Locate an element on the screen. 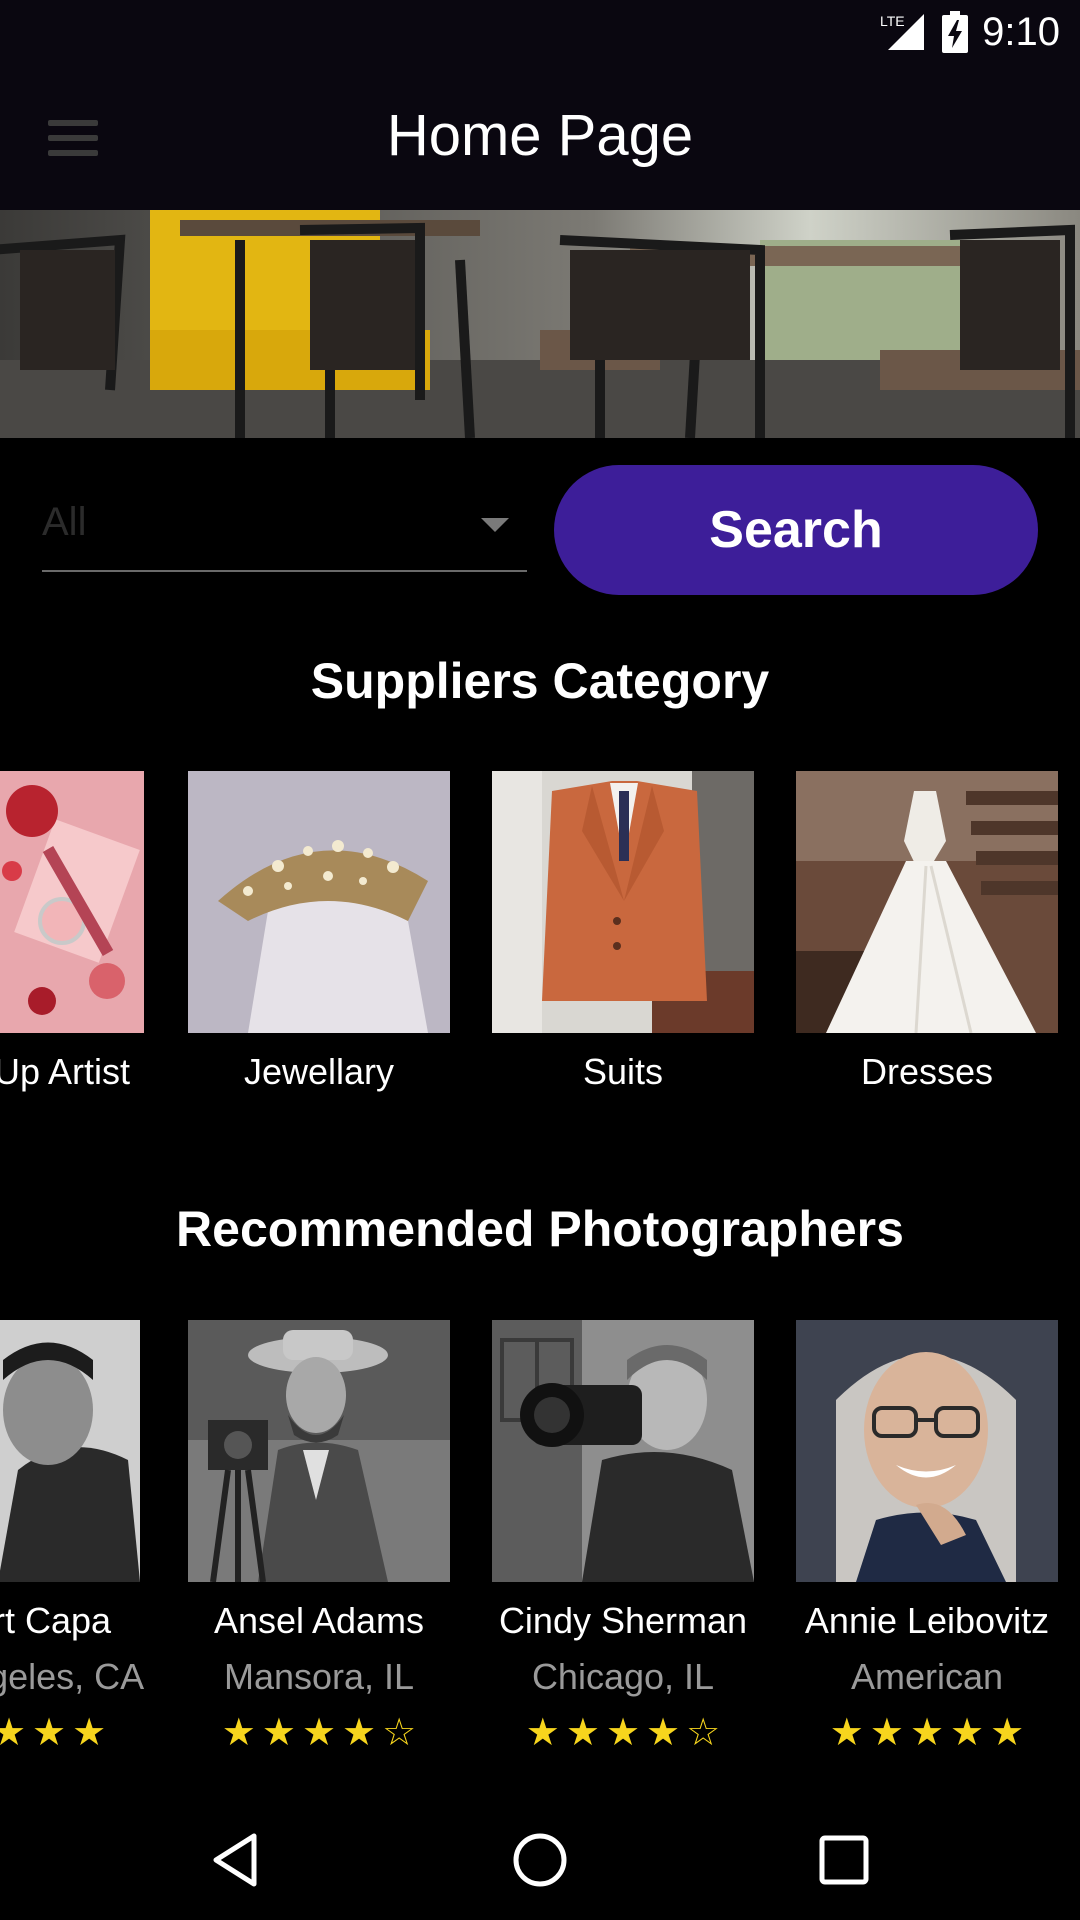 The image size is (1080, 1920). category-label: Make Up Artist is located at coordinates (65, 1071).